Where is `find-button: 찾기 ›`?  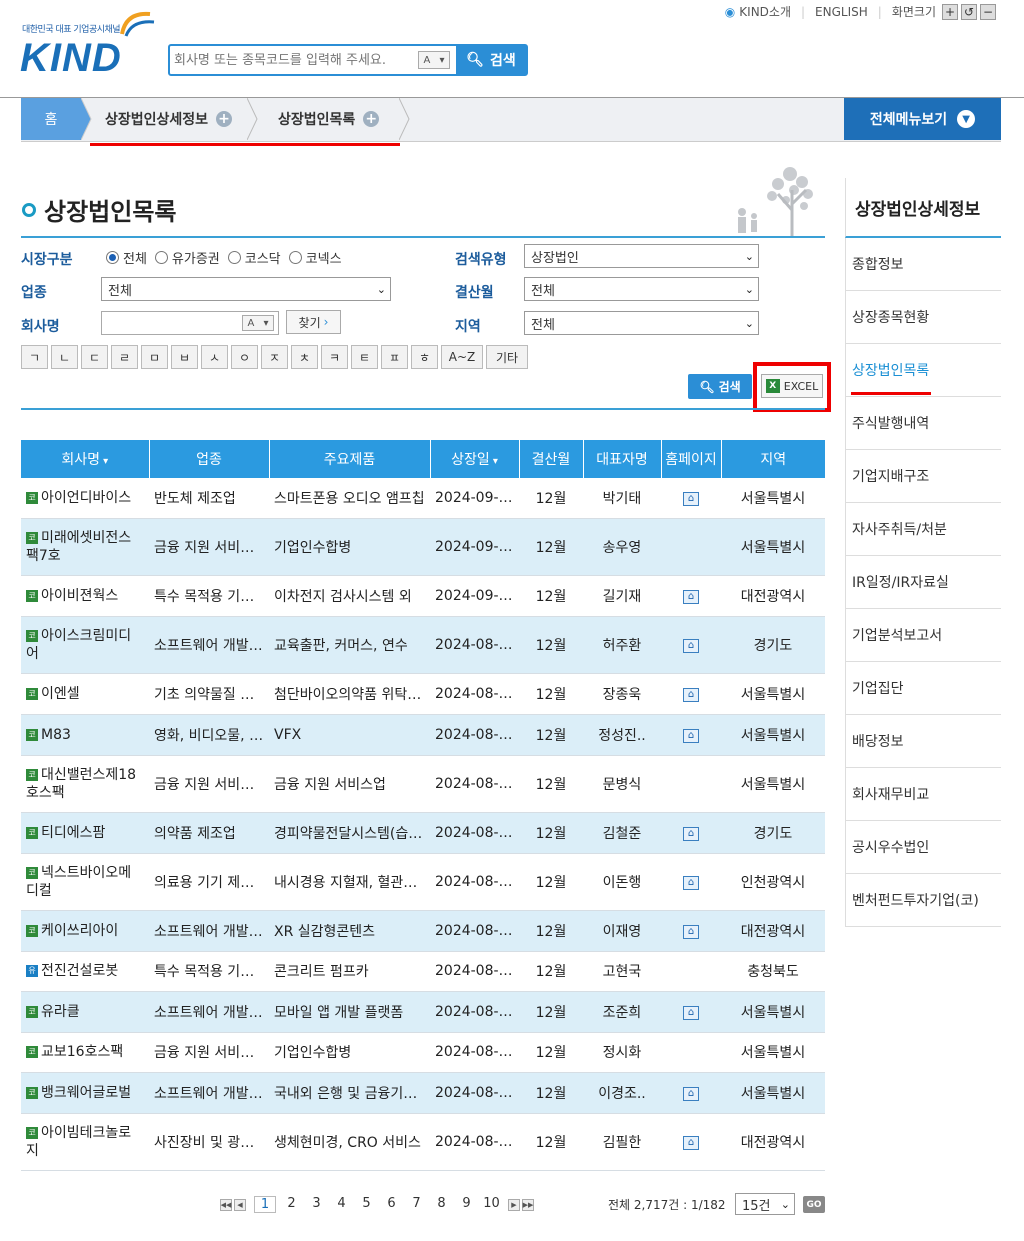
find-button: 찾기 › is located at coordinates (313, 322).